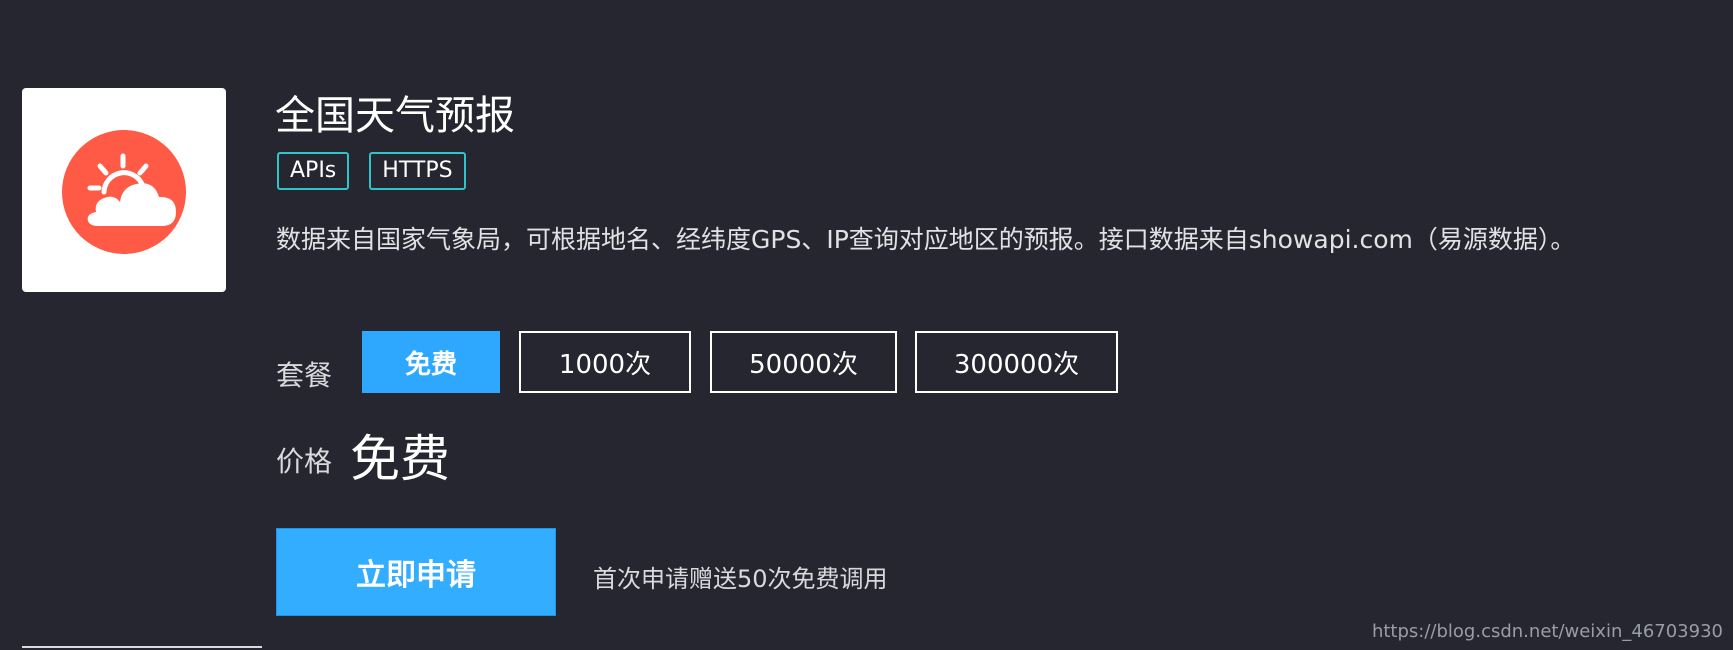 The width and height of the screenshot is (1733, 650). Describe the element at coordinates (313, 171) in the screenshot. I see `tag-apis: APIs` at that location.